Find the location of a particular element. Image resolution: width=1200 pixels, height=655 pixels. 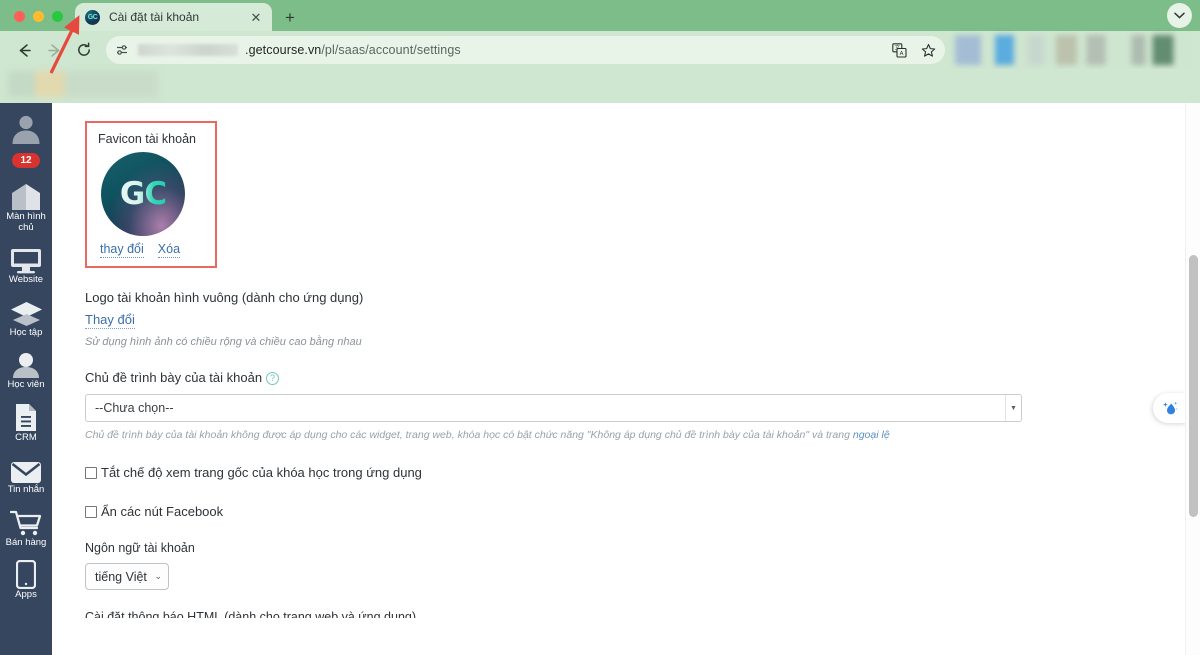

scrollbar-thumb is located at coordinates (1193, 386).